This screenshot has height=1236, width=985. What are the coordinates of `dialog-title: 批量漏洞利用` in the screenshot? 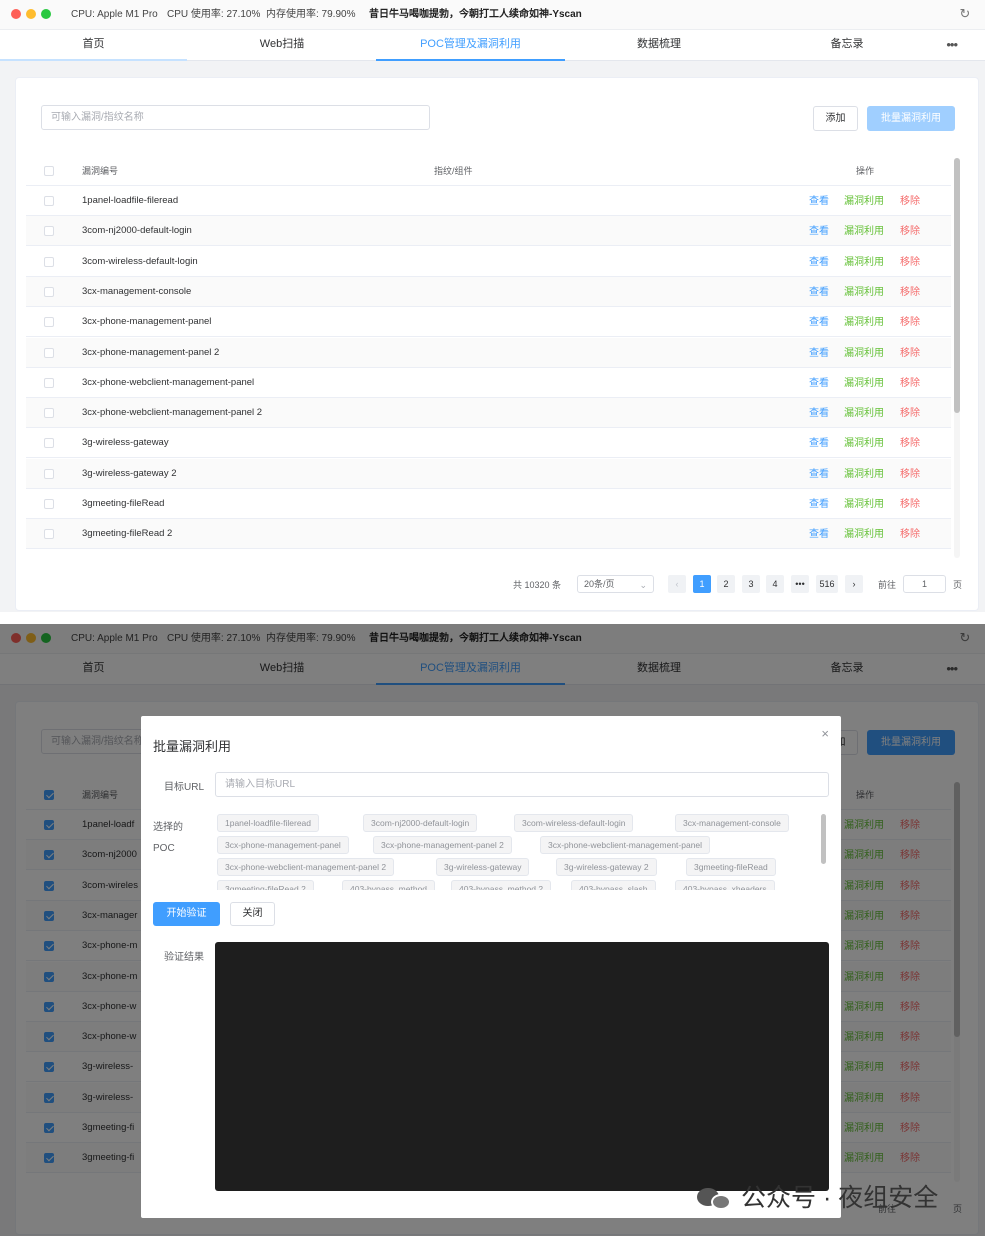 It's located at (192, 746).